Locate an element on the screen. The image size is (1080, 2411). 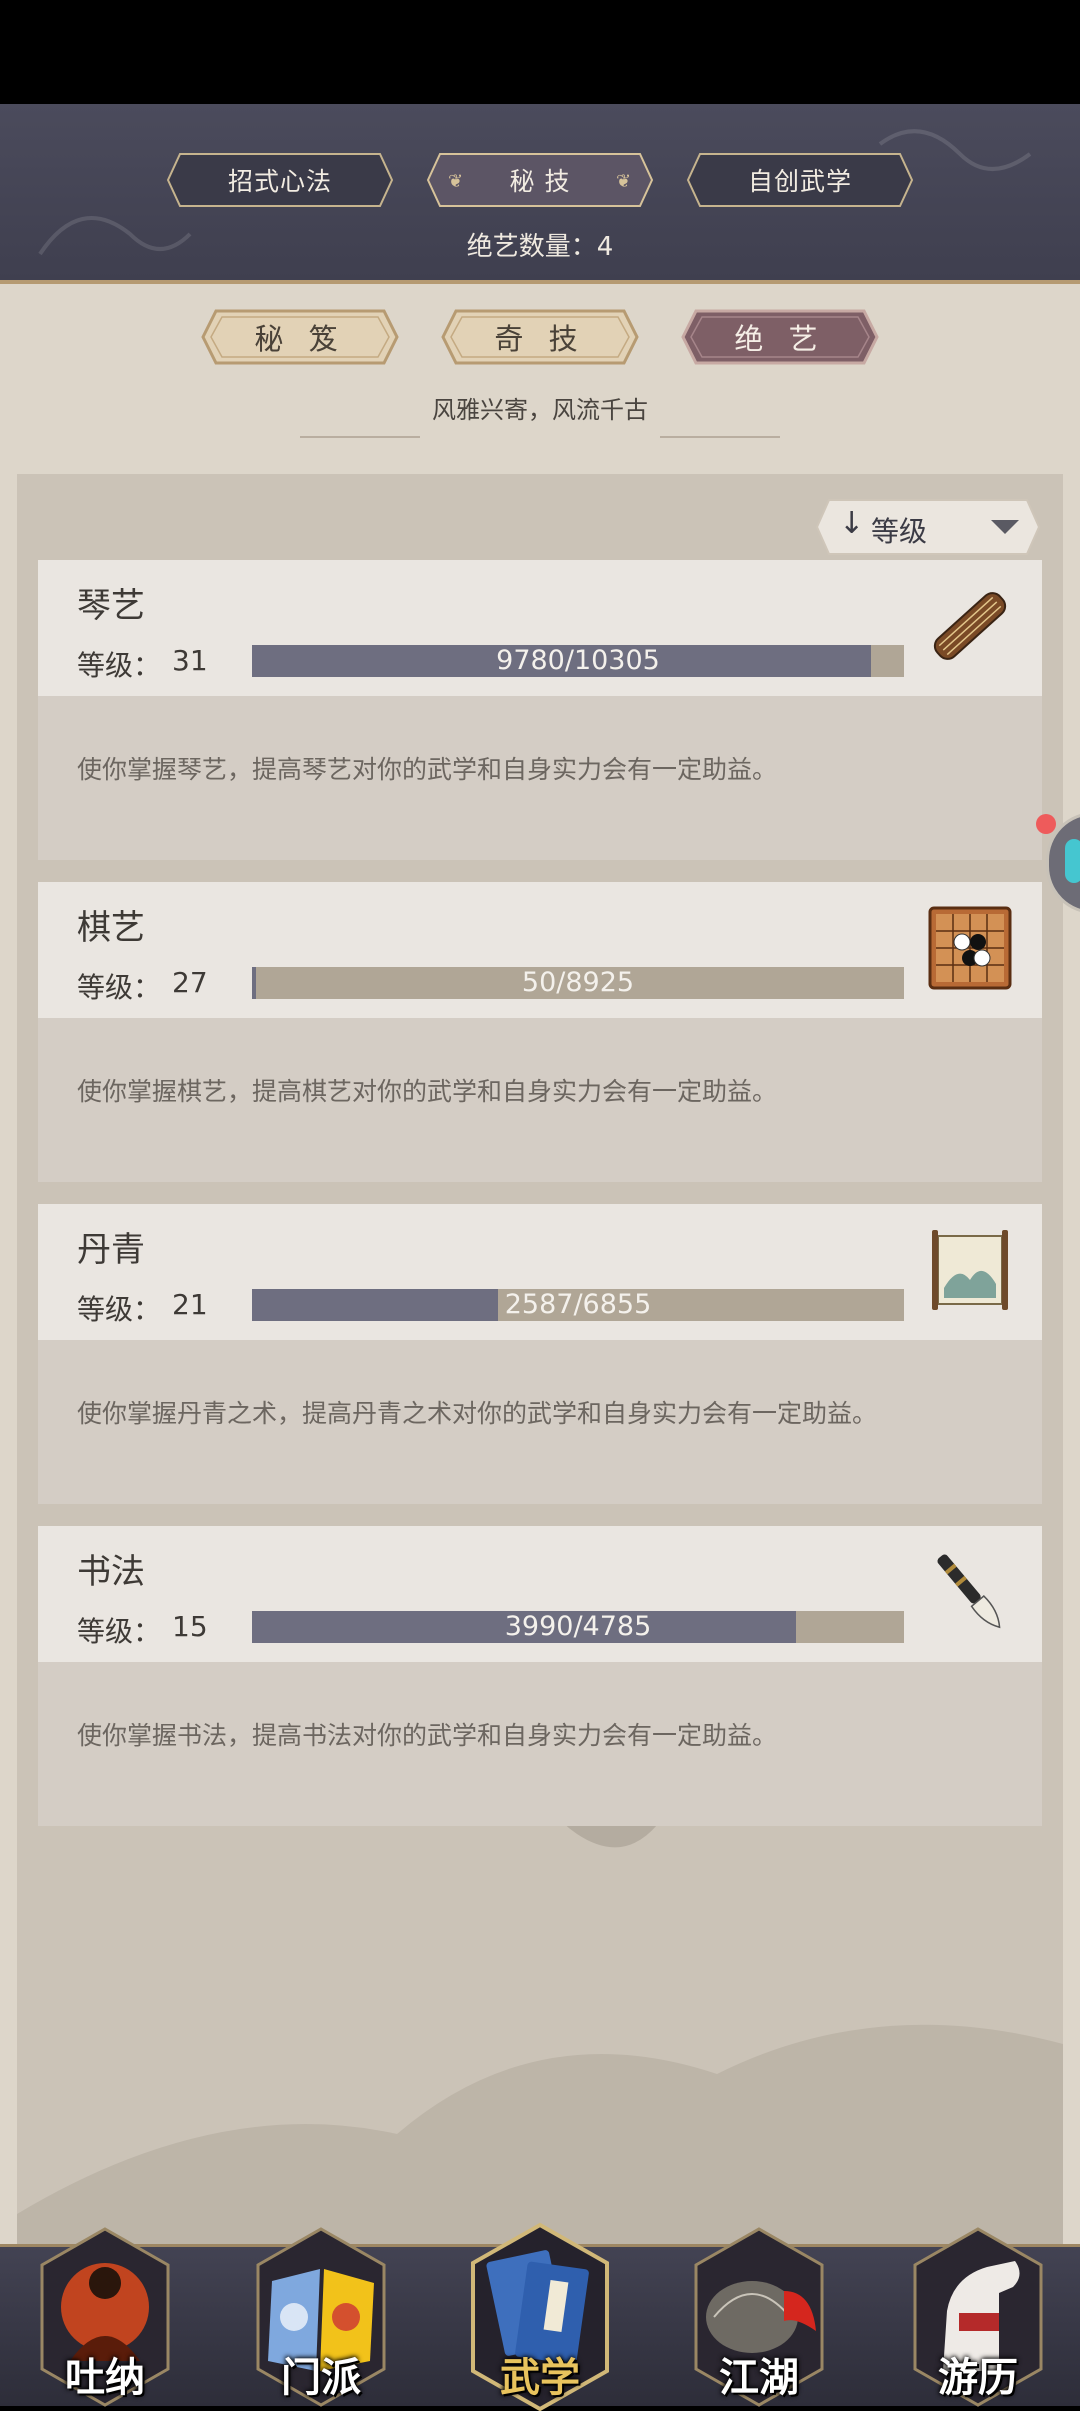
sort-dropdown: ↓ 等级 is located at coordinates (928, 527).